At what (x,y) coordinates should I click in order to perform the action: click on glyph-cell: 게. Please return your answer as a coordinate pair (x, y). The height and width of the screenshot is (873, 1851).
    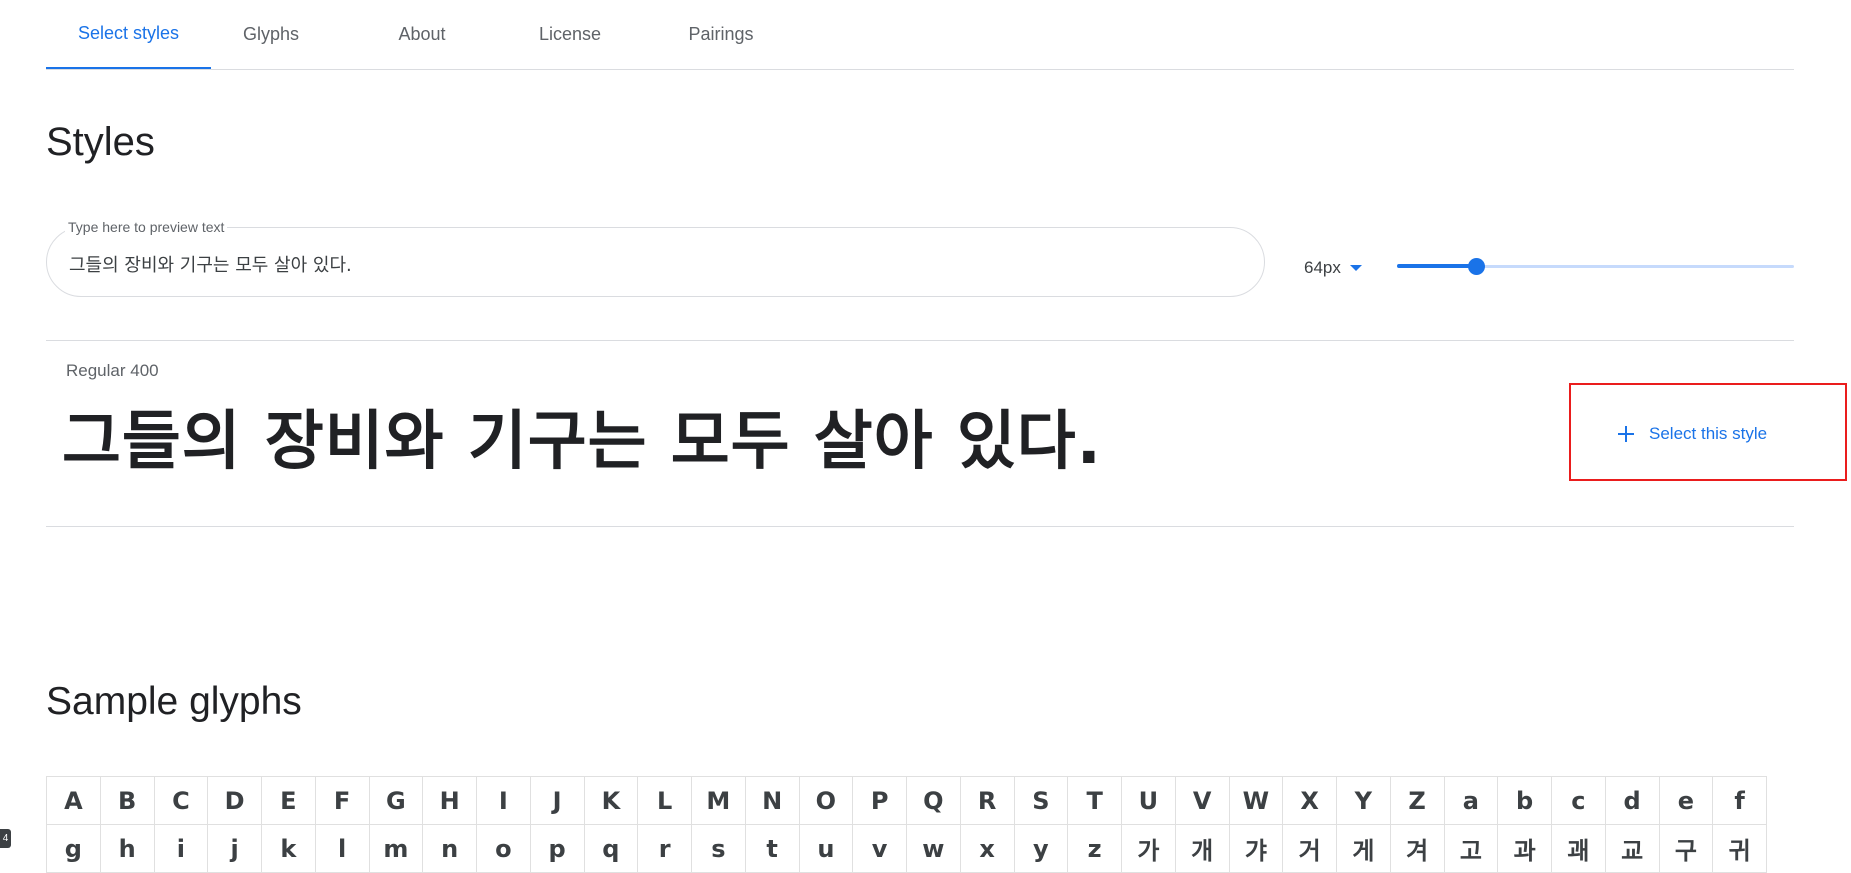
    Looking at the image, I should click on (1364, 849).